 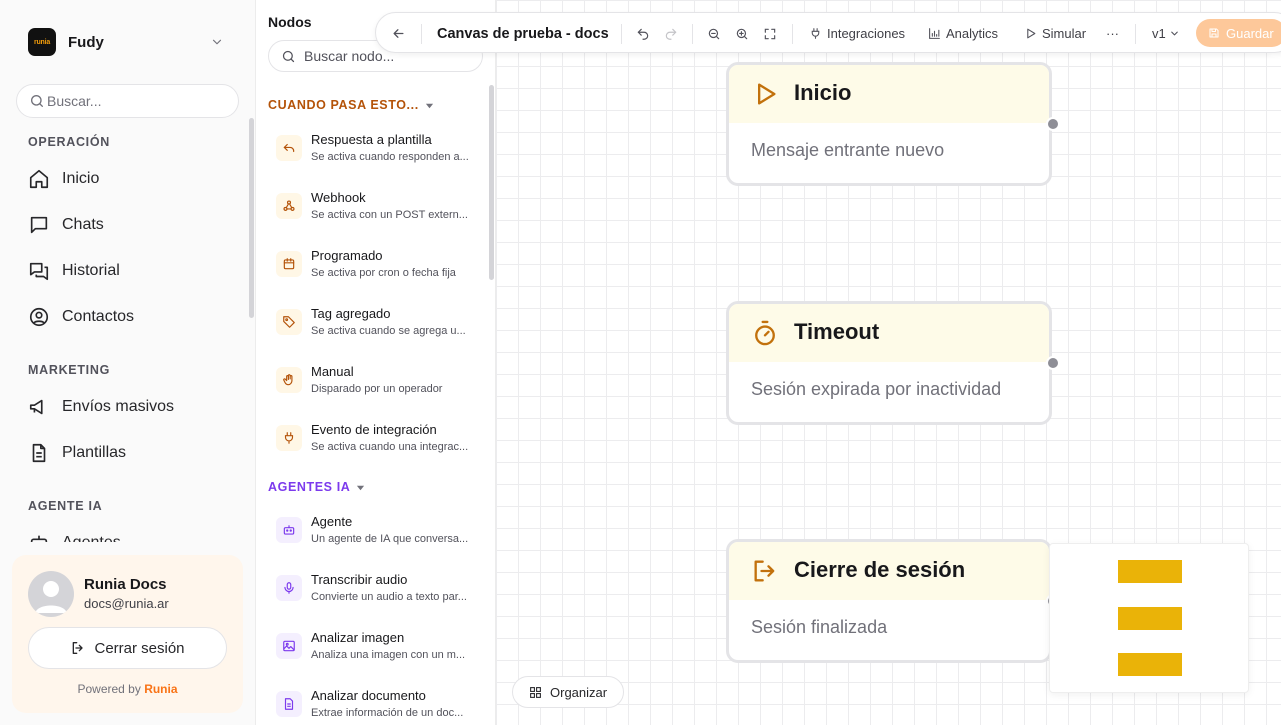 What do you see at coordinates (889, 94) in the screenshot?
I see `node-header: Inicio` at bounding box center [889, 94].